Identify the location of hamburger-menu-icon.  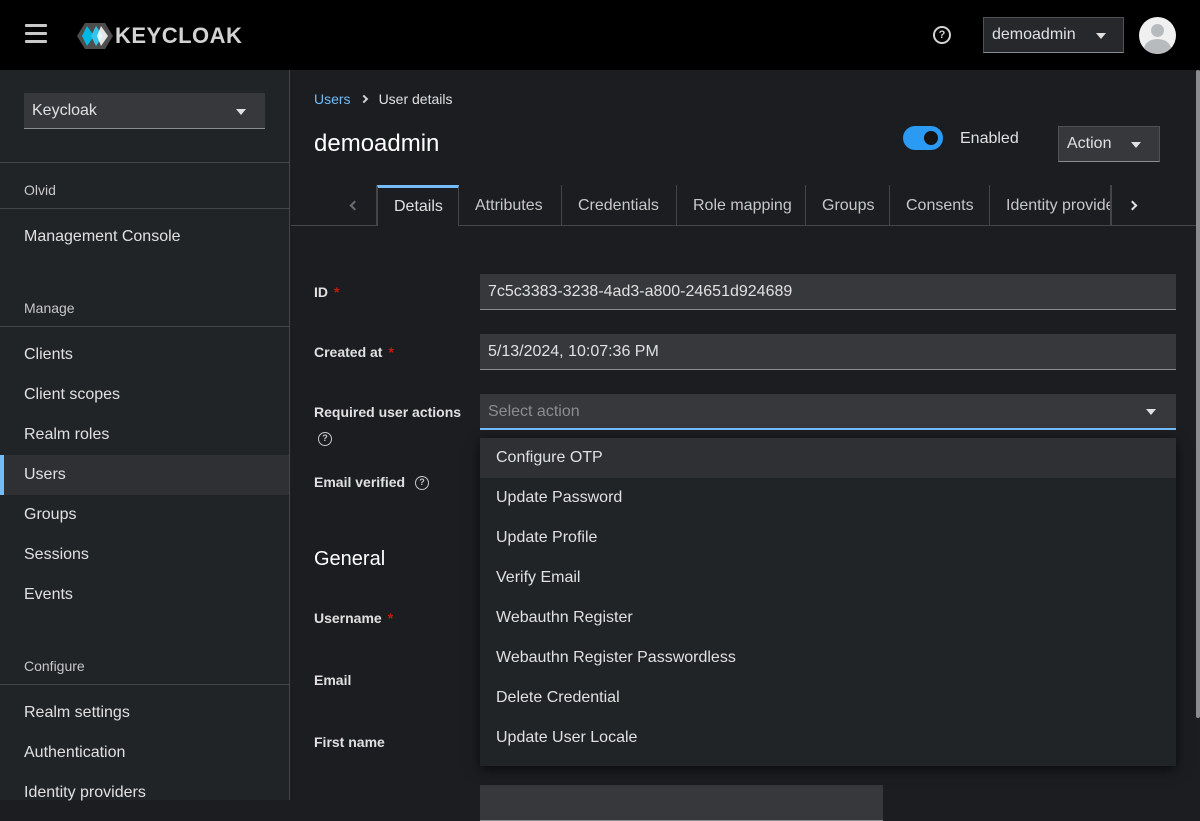
(36, 35).